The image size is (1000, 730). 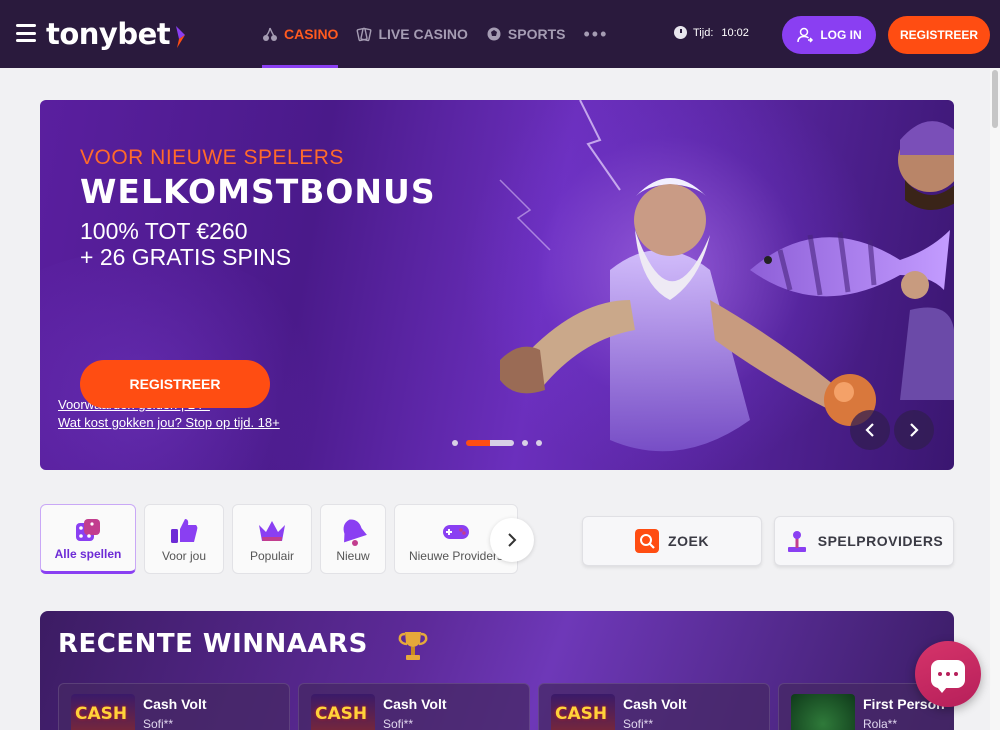 What do you see at coordinates (164, 231) in the screenshot?
I see `banner-offer-line1: 100% TOT €260` at bounding box center [164, 231].